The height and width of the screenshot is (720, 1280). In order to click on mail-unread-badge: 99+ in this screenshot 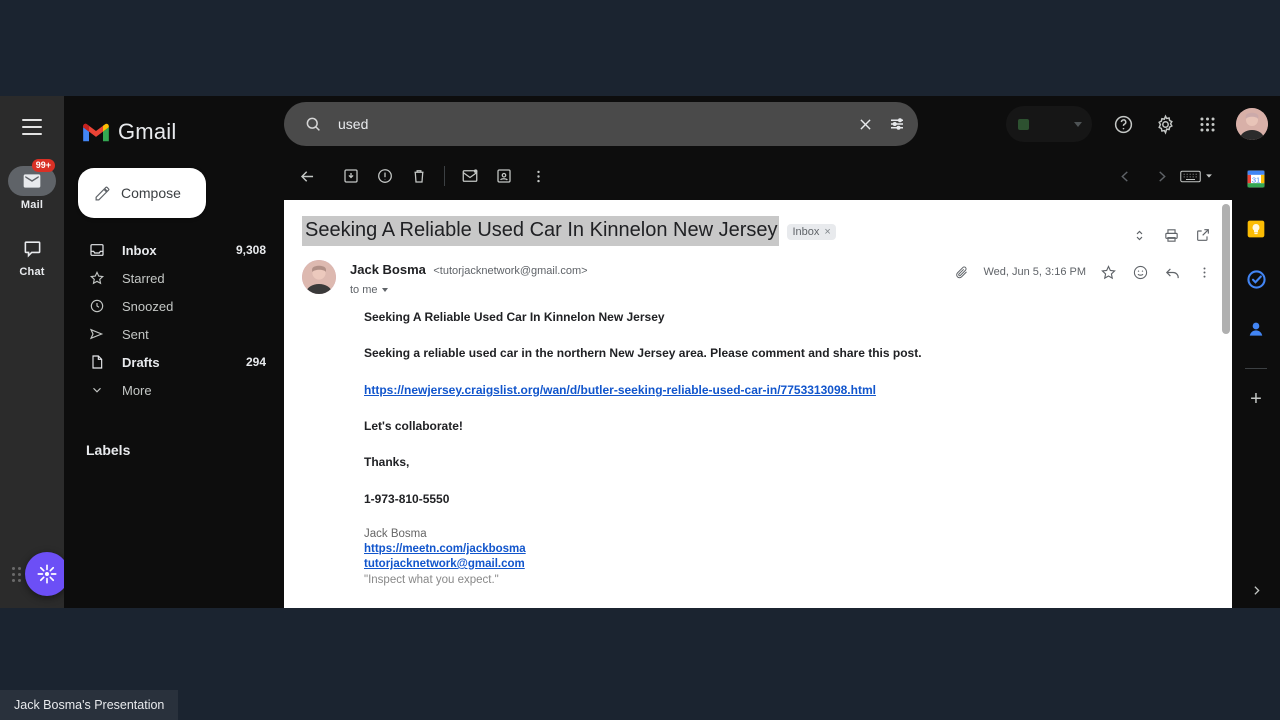, I will do `click(43, 165)`.